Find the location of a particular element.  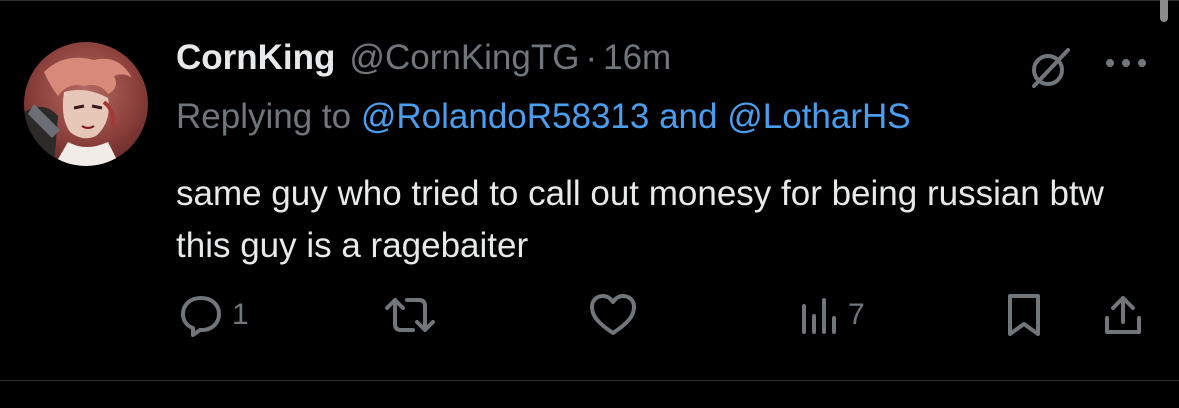

reply-button: 1 is located at coordinates (213, 315).